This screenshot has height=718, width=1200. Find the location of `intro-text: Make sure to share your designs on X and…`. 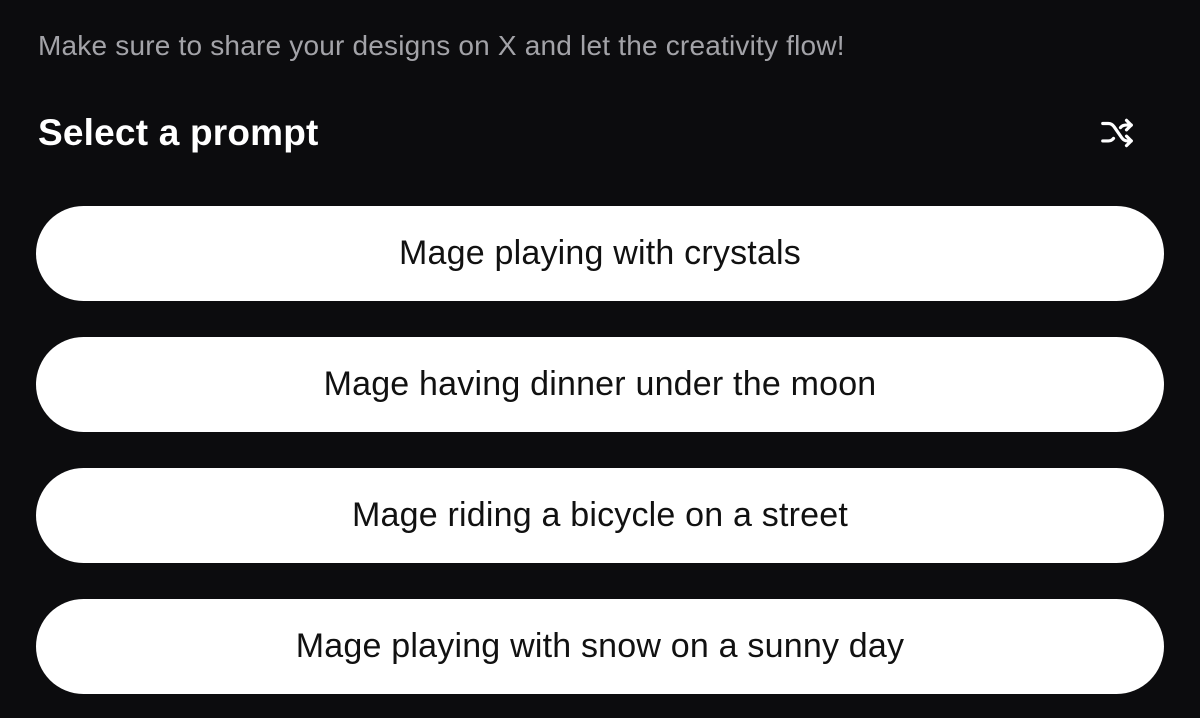

intro-text: Make sure to share your designs on X and… is located at coordinates (441, 45).